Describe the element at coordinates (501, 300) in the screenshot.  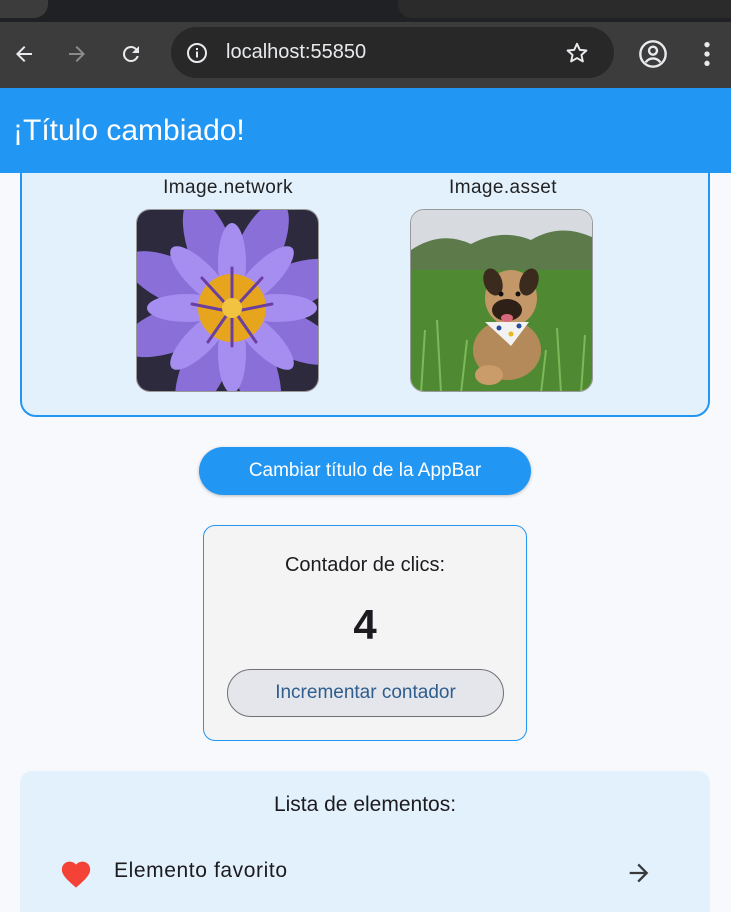
I see `asset-image` at that location.